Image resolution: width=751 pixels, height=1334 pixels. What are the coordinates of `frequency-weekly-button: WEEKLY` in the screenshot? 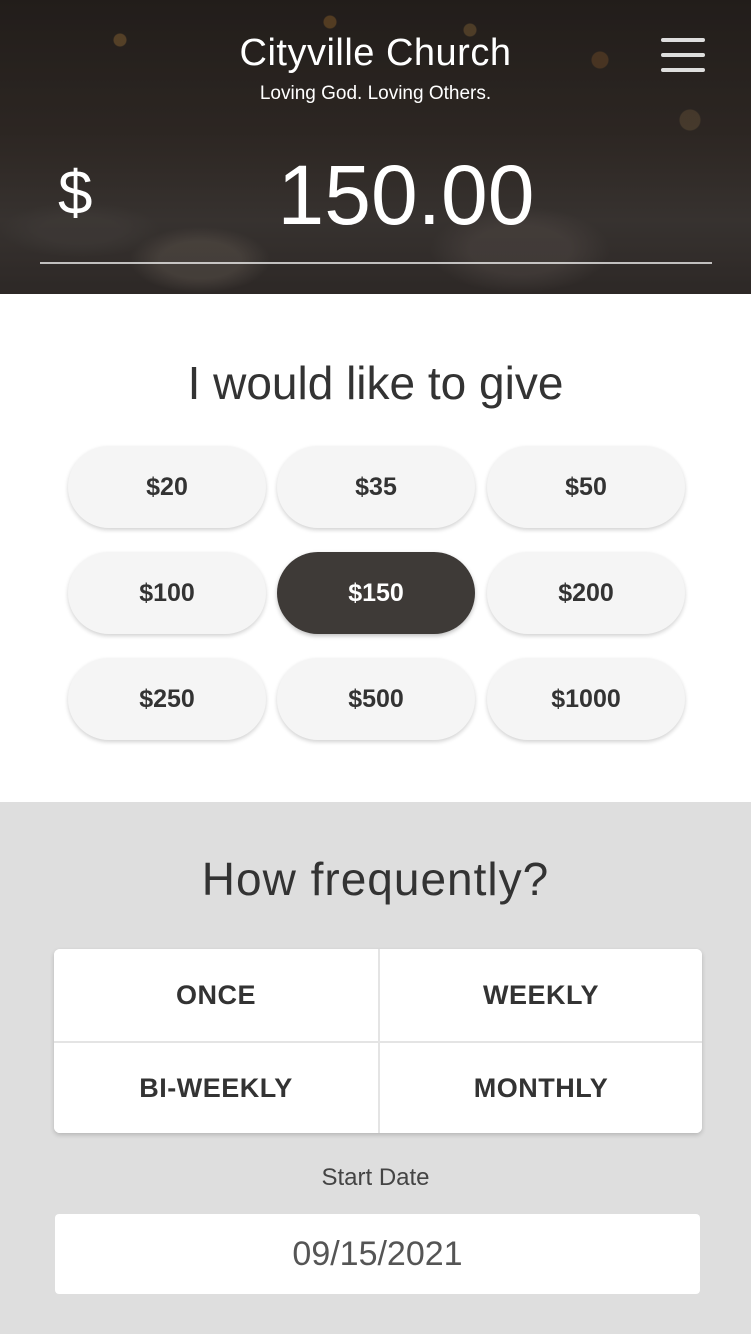 It's located at (540, 995).